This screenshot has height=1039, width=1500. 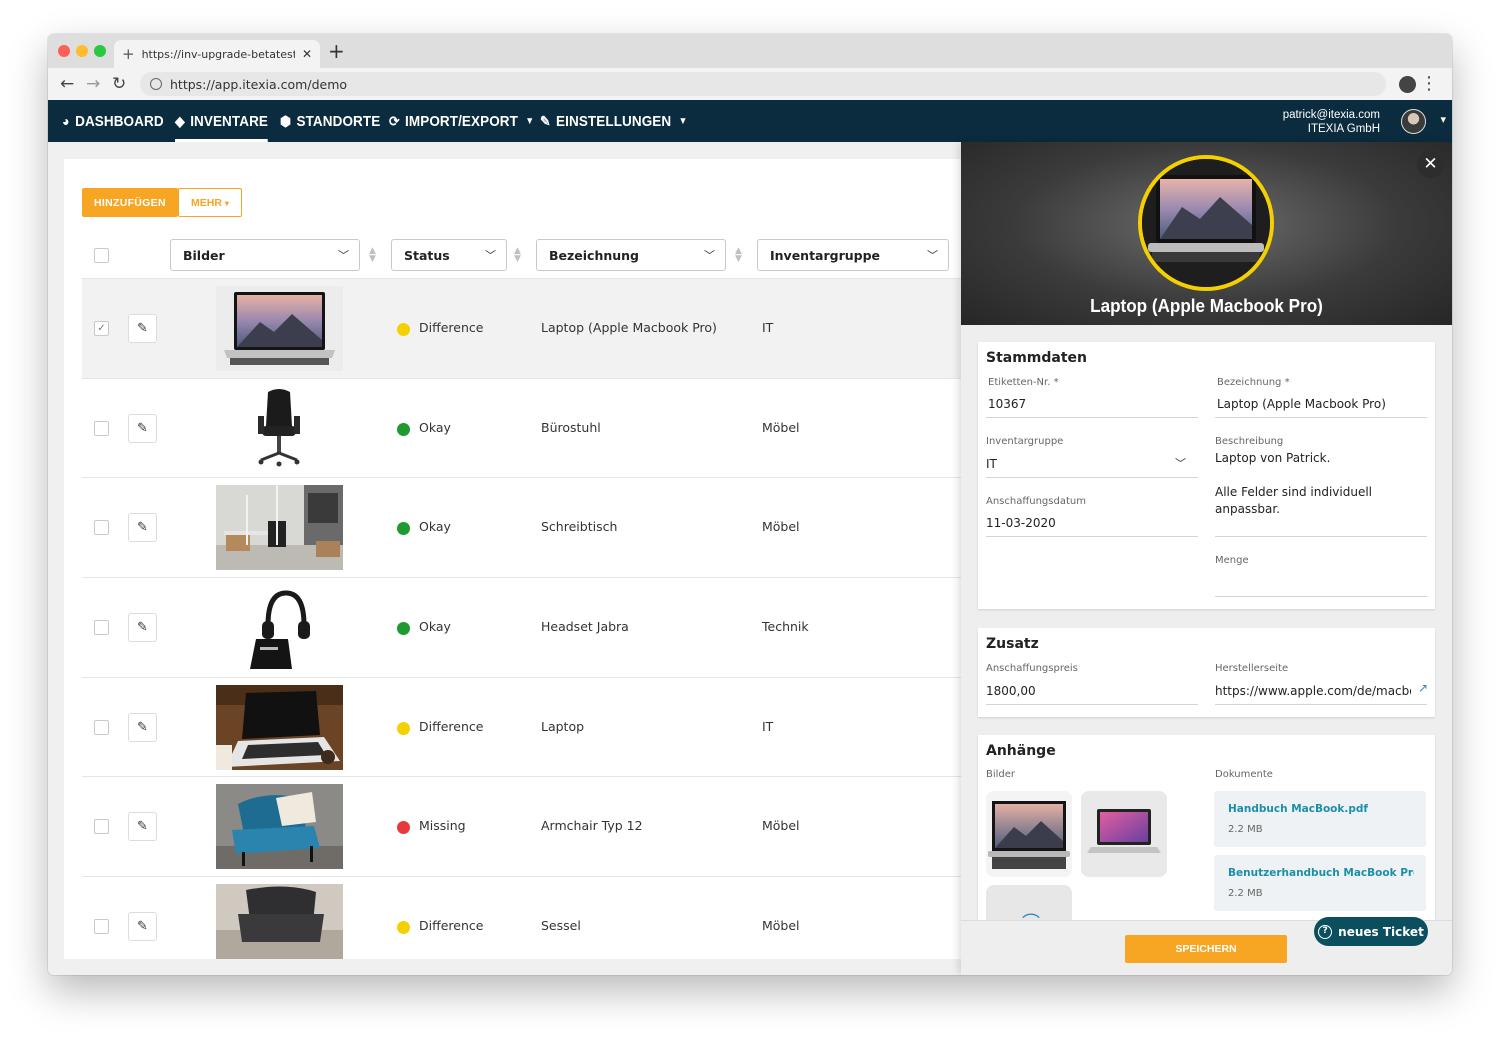 I want to click on nav-item-standorte: ⬢ STANDORTE, so click(x=330, y=121).